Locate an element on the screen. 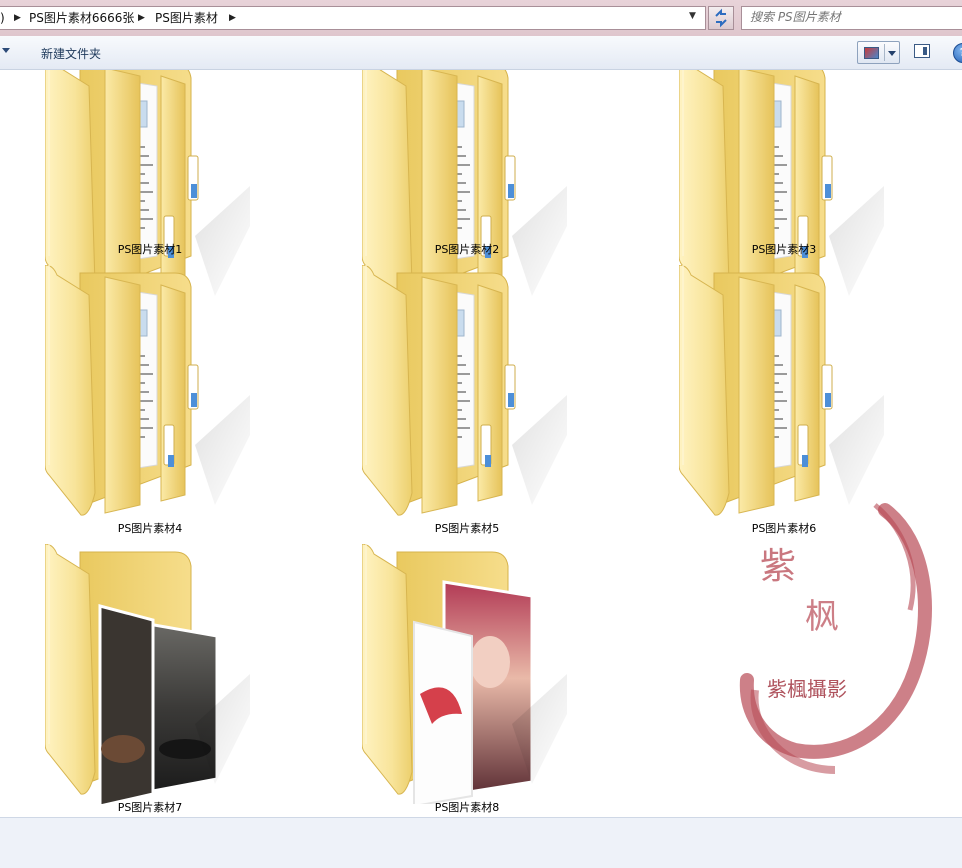  divider is located at coordinates (884, 52).